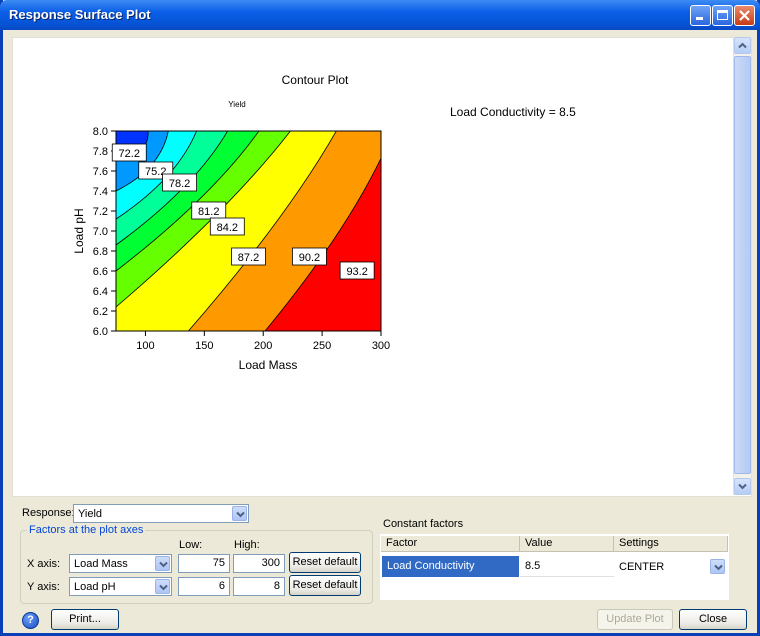 This screenshot has height=636, width=760. Describe the element at coordinates (86, 530) in the screenshot. I see `factors-group-title: Factors at the plot axes` at that location.